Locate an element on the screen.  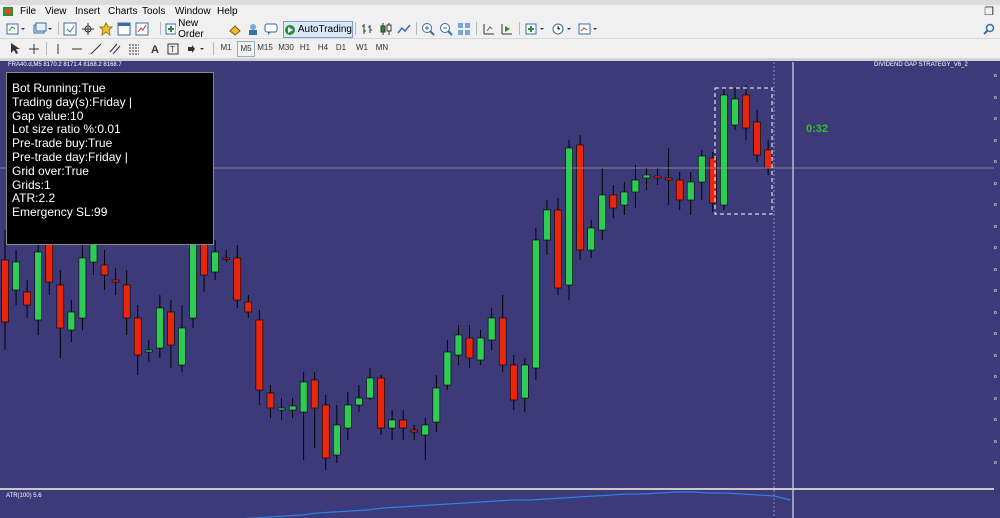
candlestick-button is located at coordinates (386, 28).